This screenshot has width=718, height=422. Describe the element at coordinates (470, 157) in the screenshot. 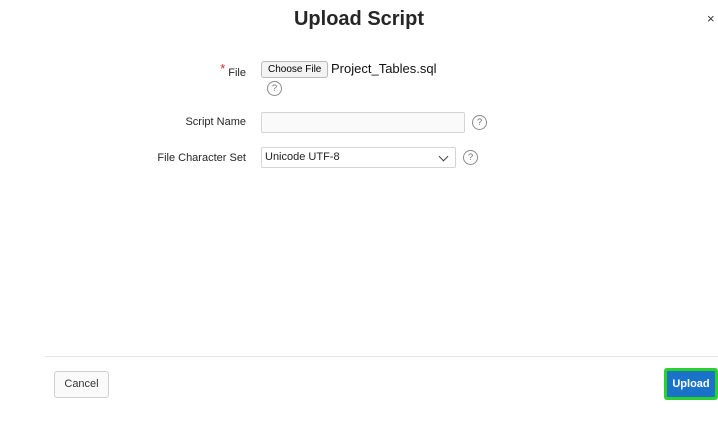

I see `character-set-help-icon: ?` at that location.